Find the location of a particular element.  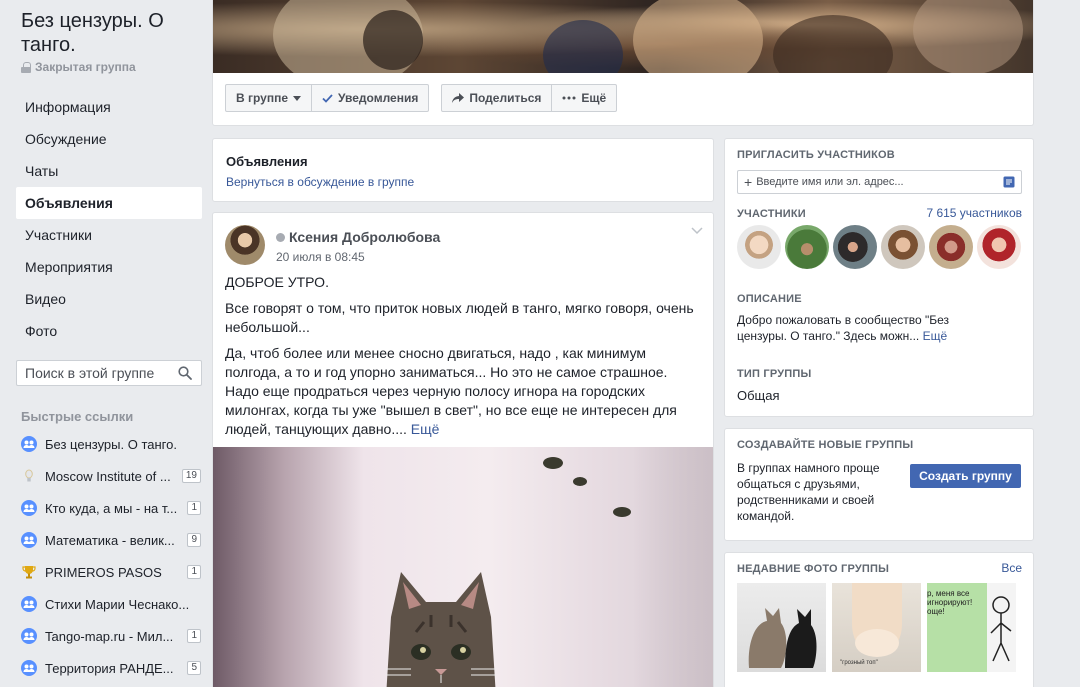

in-group-button: В группе is located at coordinates (268, 98).